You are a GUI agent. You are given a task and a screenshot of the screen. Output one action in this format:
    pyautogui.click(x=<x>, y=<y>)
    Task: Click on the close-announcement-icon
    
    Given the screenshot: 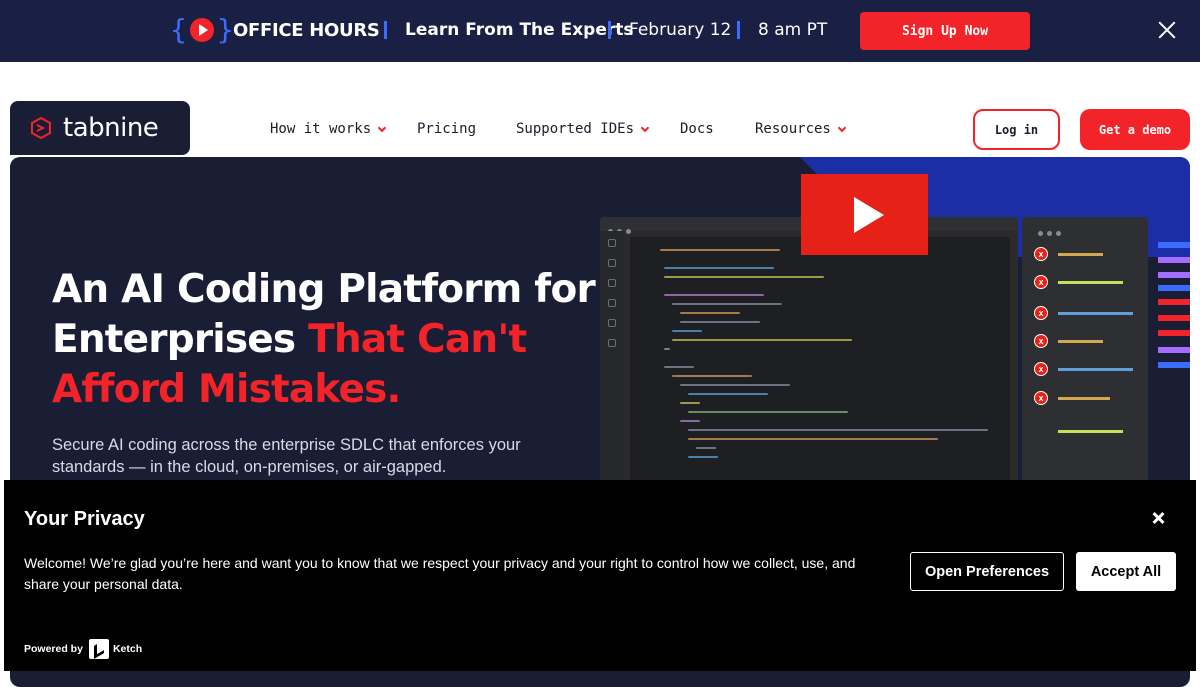 What is the action you would take?
    pyautogui.click(x=1167, y=30)
    